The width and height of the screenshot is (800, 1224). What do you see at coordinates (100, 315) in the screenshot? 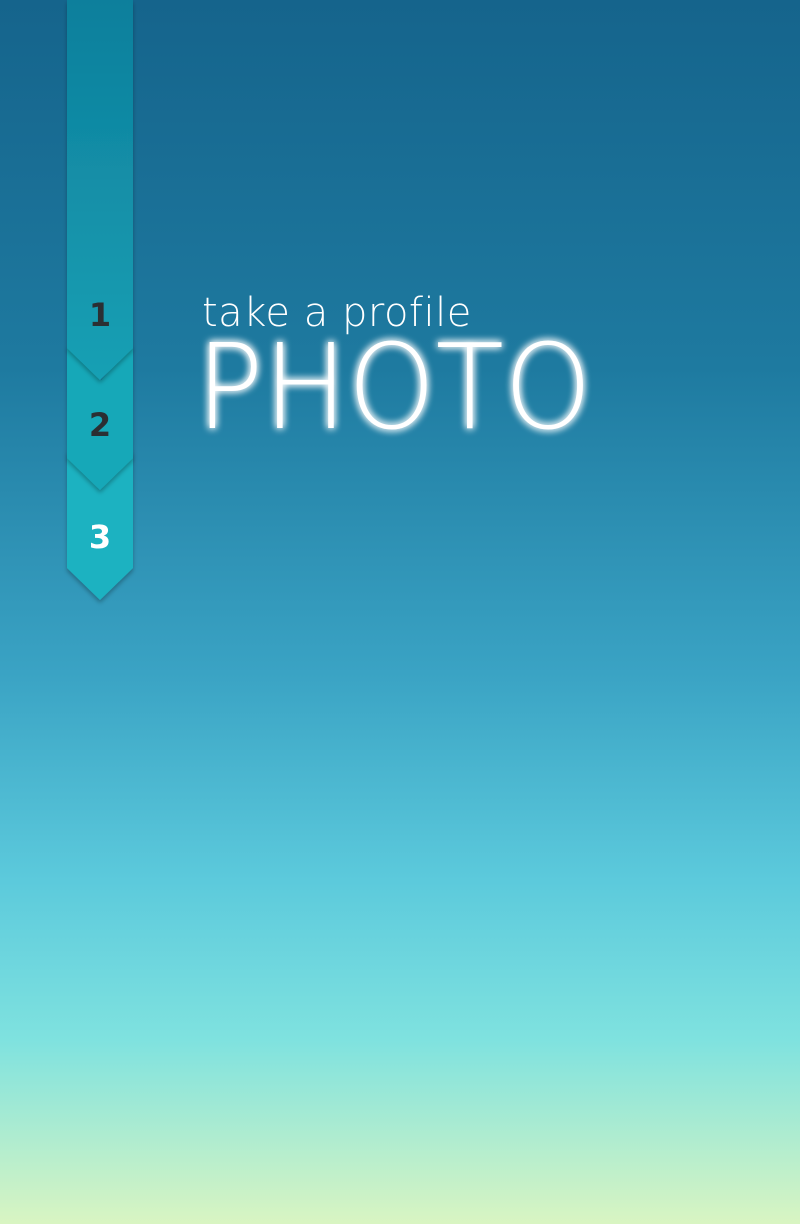
I see `step-1-number: 1` at bounding box center [100, 315].